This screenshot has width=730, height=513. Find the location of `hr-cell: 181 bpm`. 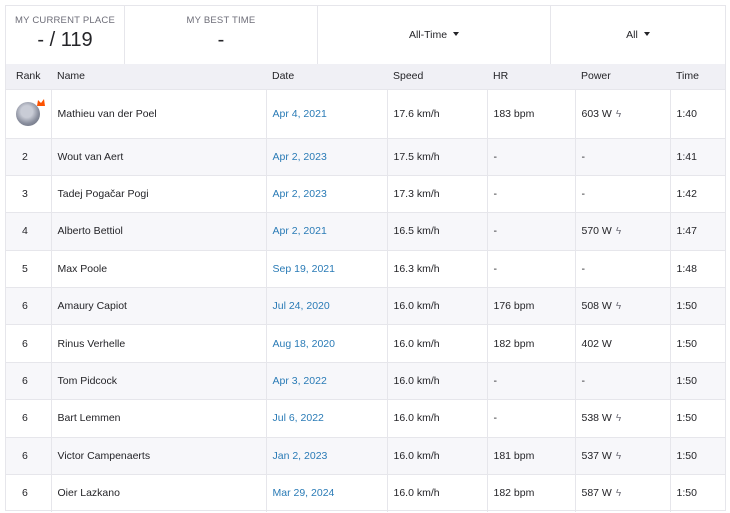

hr-cell: 181 bpm is located at coordinates (530, 455).